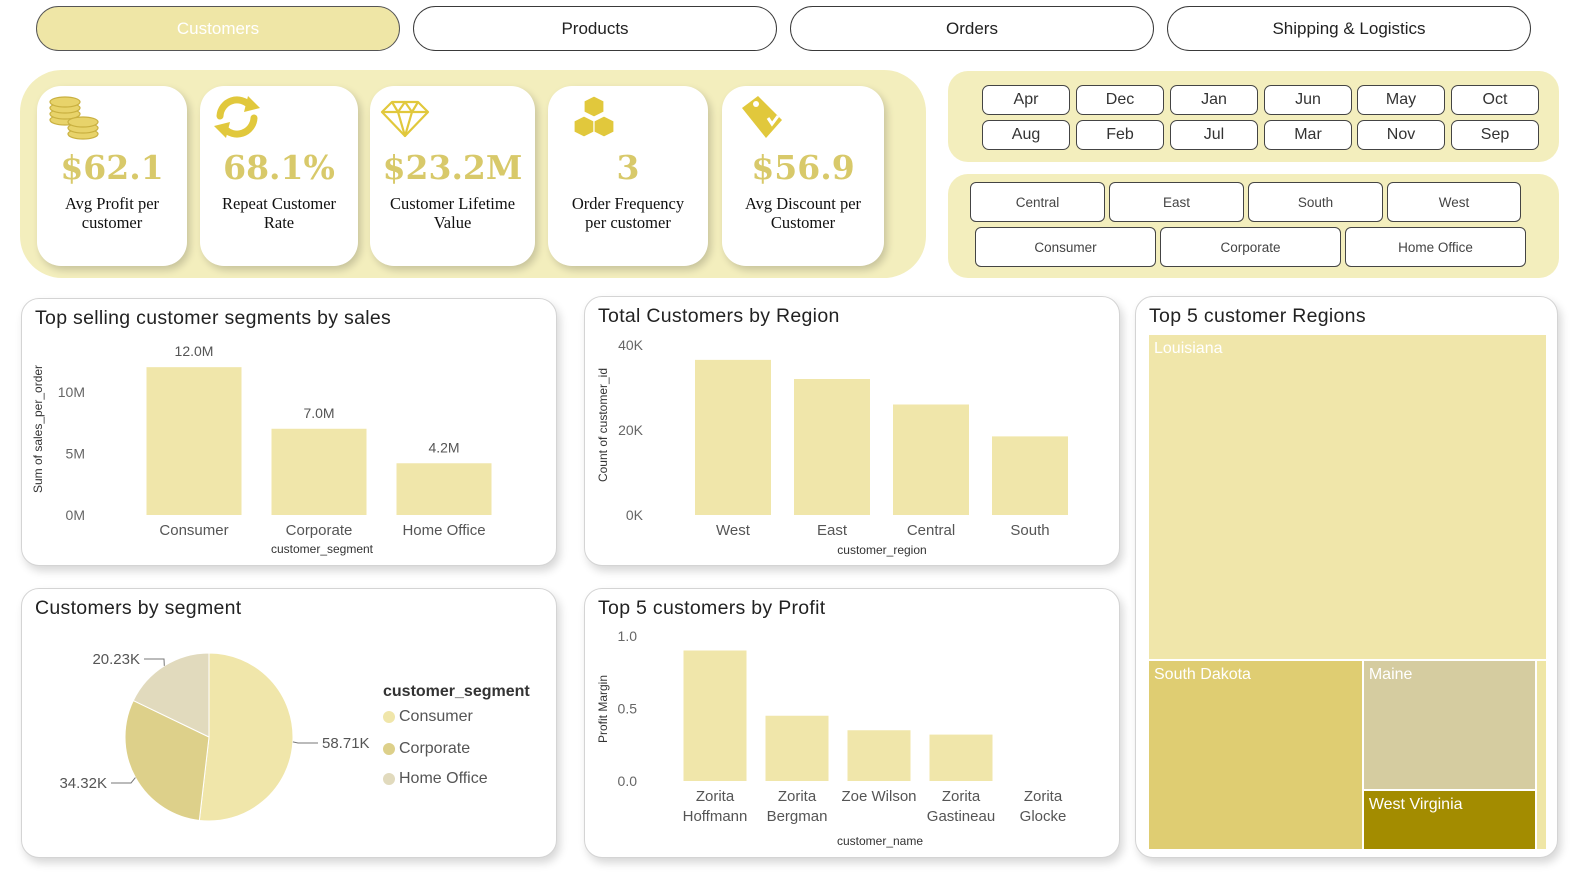 This screenshot has width=1585, height=886. Describe the element at coordinates (194, 351) in the screenshot. I see `data-label: 12.0M` at that location.